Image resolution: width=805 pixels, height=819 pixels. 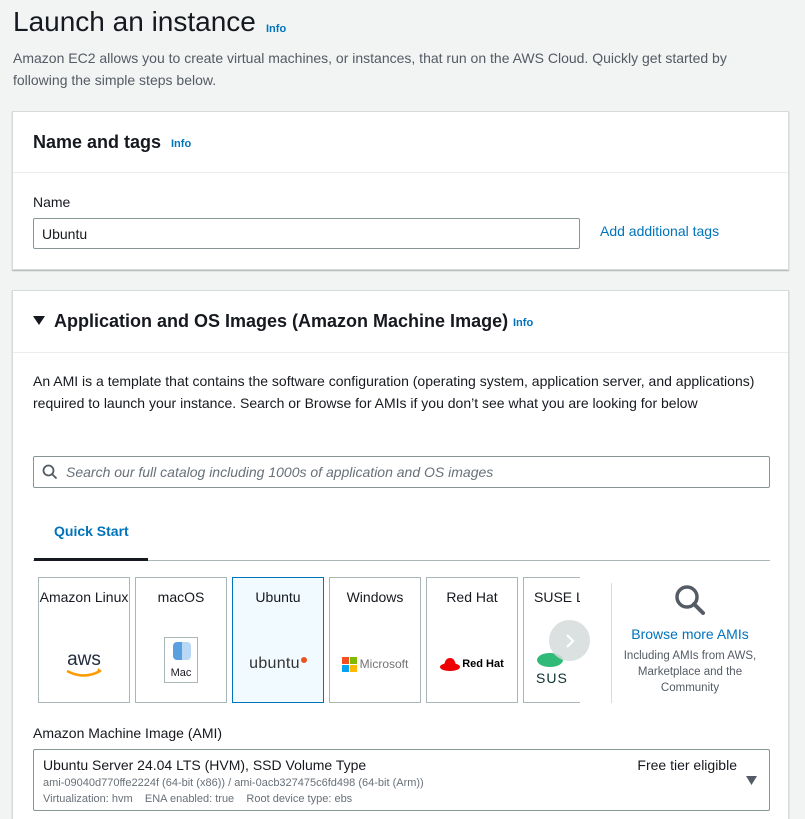 I want to click on ubuntu-logo-icon: ubuntu, so click(x=278, y=664).